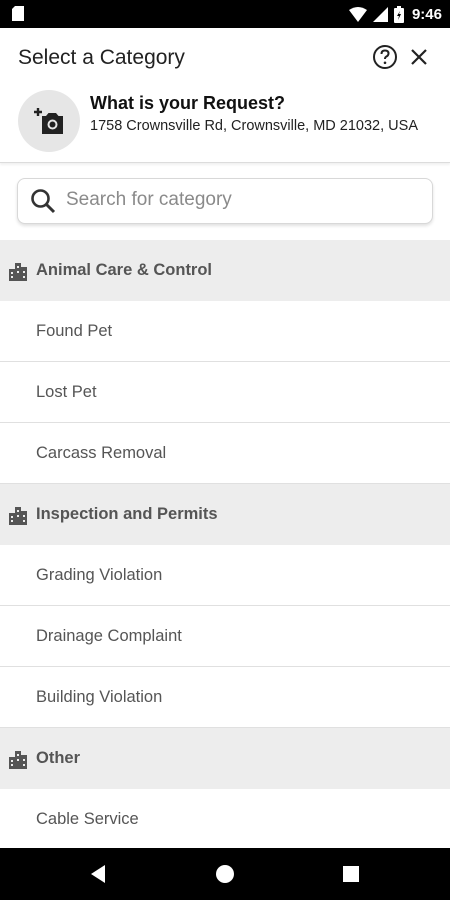  I want to click on section-header-other: Other, so click(225, 758).